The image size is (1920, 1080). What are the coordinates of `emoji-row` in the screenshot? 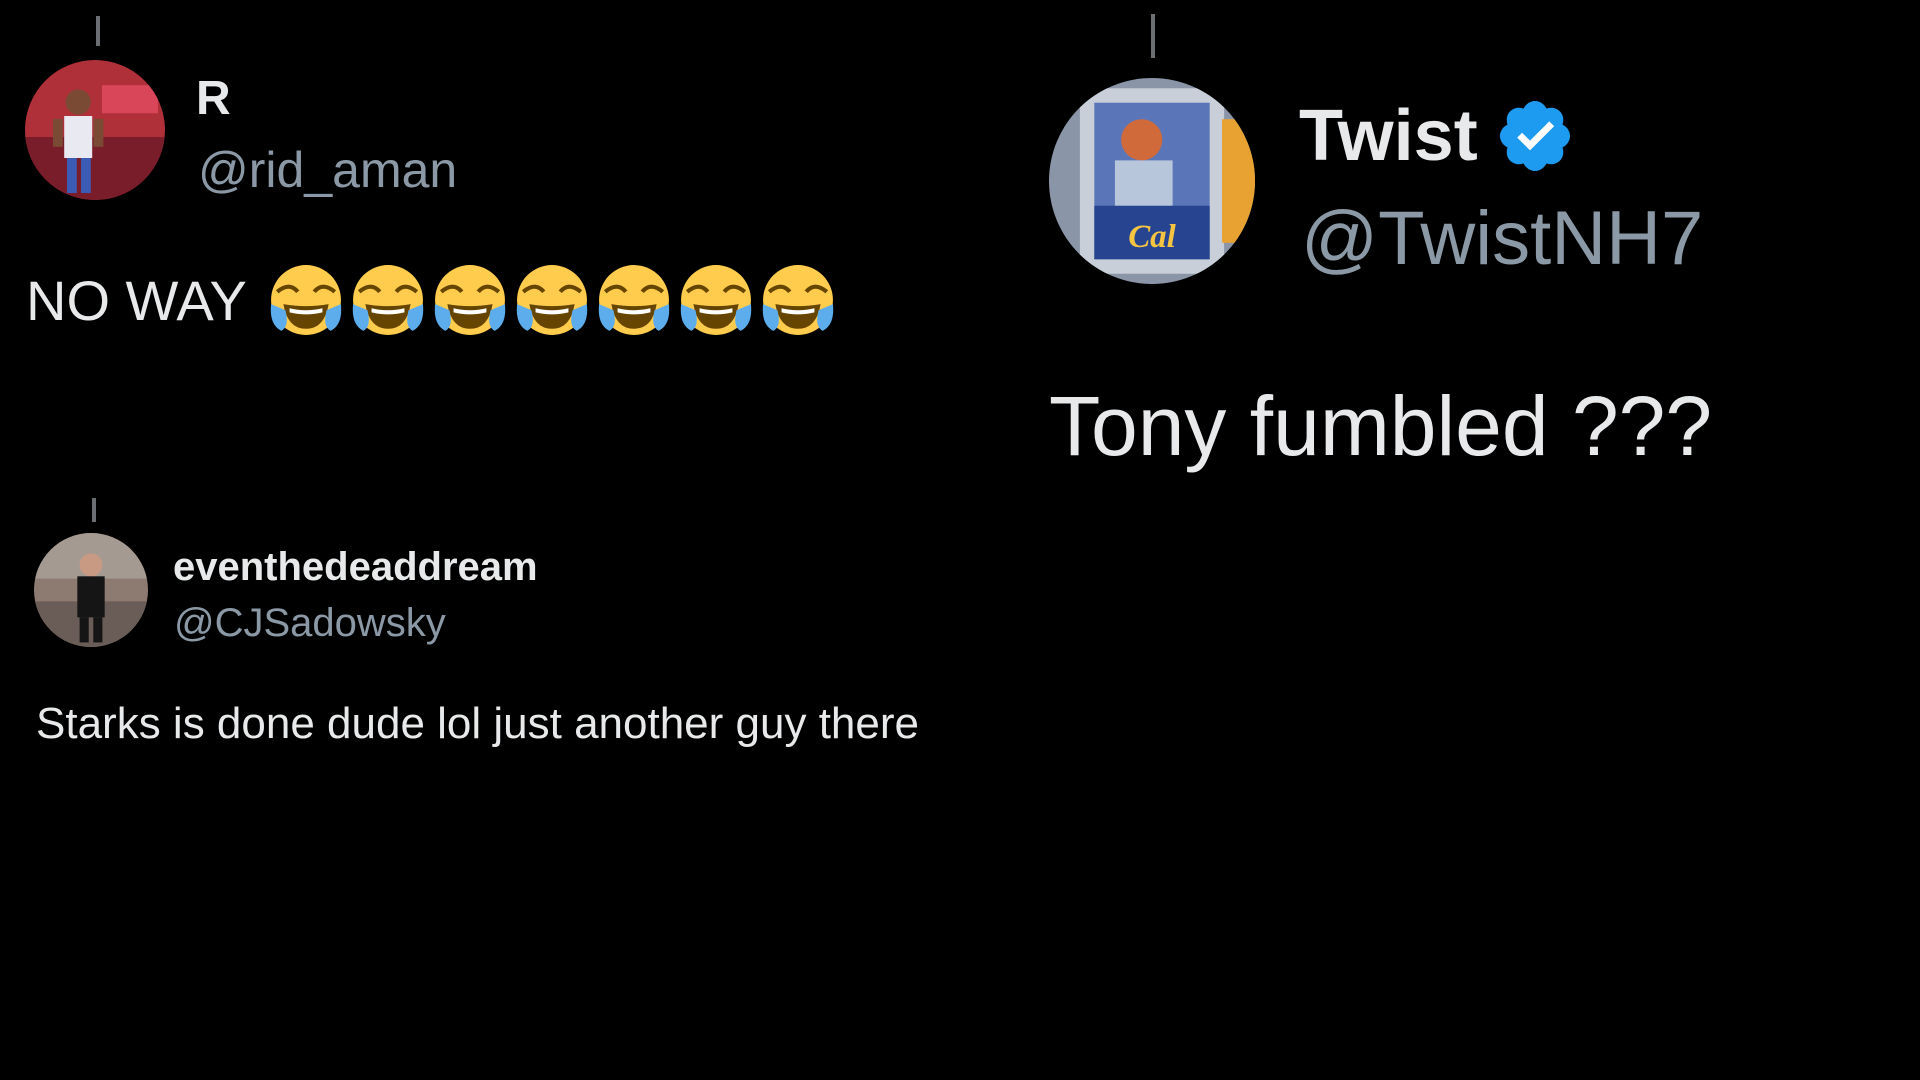 It's located at (552, 300).